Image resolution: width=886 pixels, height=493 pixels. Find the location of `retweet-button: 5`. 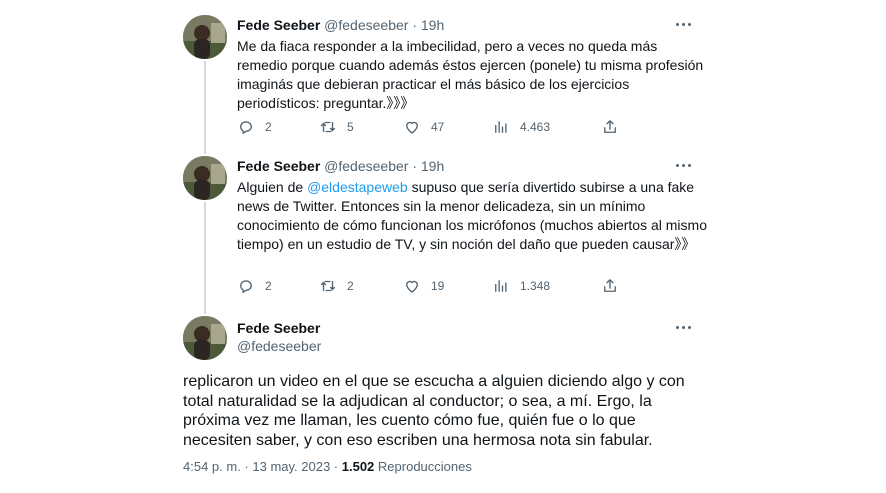

retweet-button: 5 is located at coordinates (336, 127).